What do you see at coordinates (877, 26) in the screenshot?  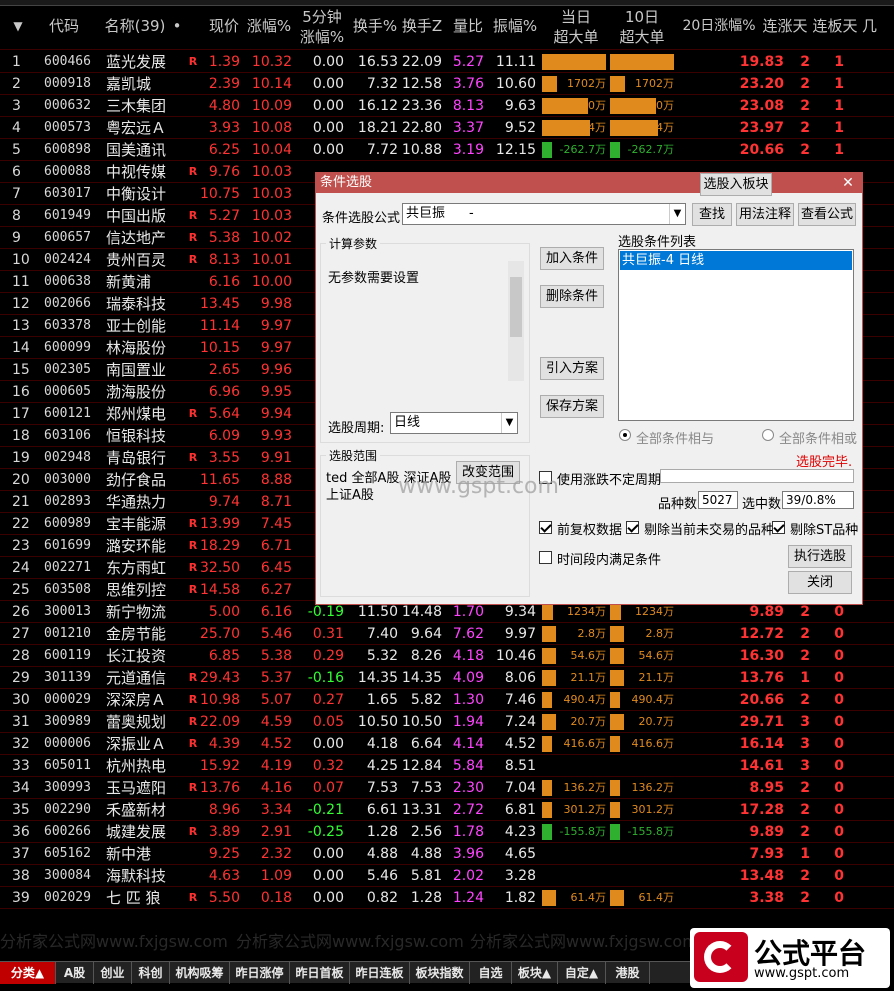 I see `header-extra: 几` at bounding box center [877, 26].